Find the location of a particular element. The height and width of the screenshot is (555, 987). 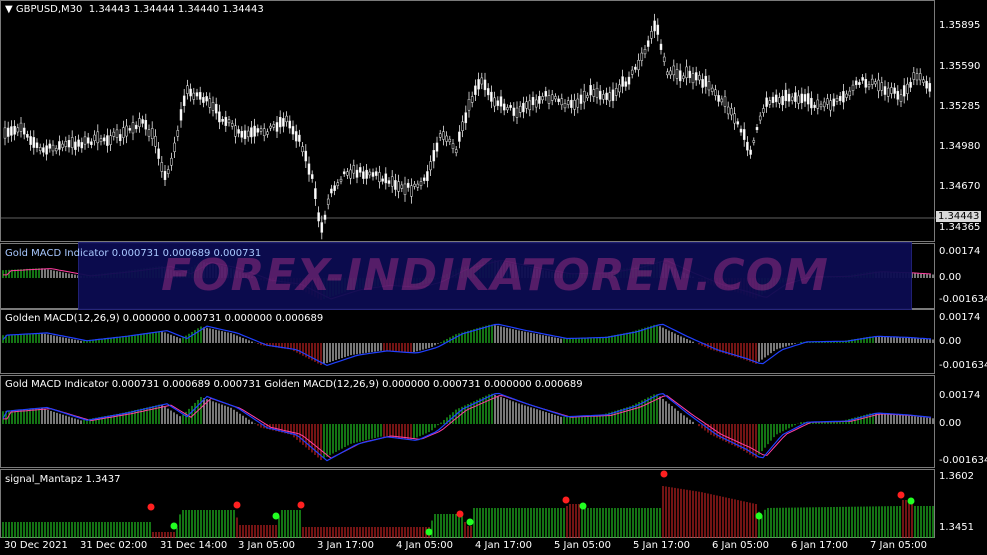

ohlc-readout: 1.34443 1.34444 1.34440 1.34443 is located at coordinates (176, 9).